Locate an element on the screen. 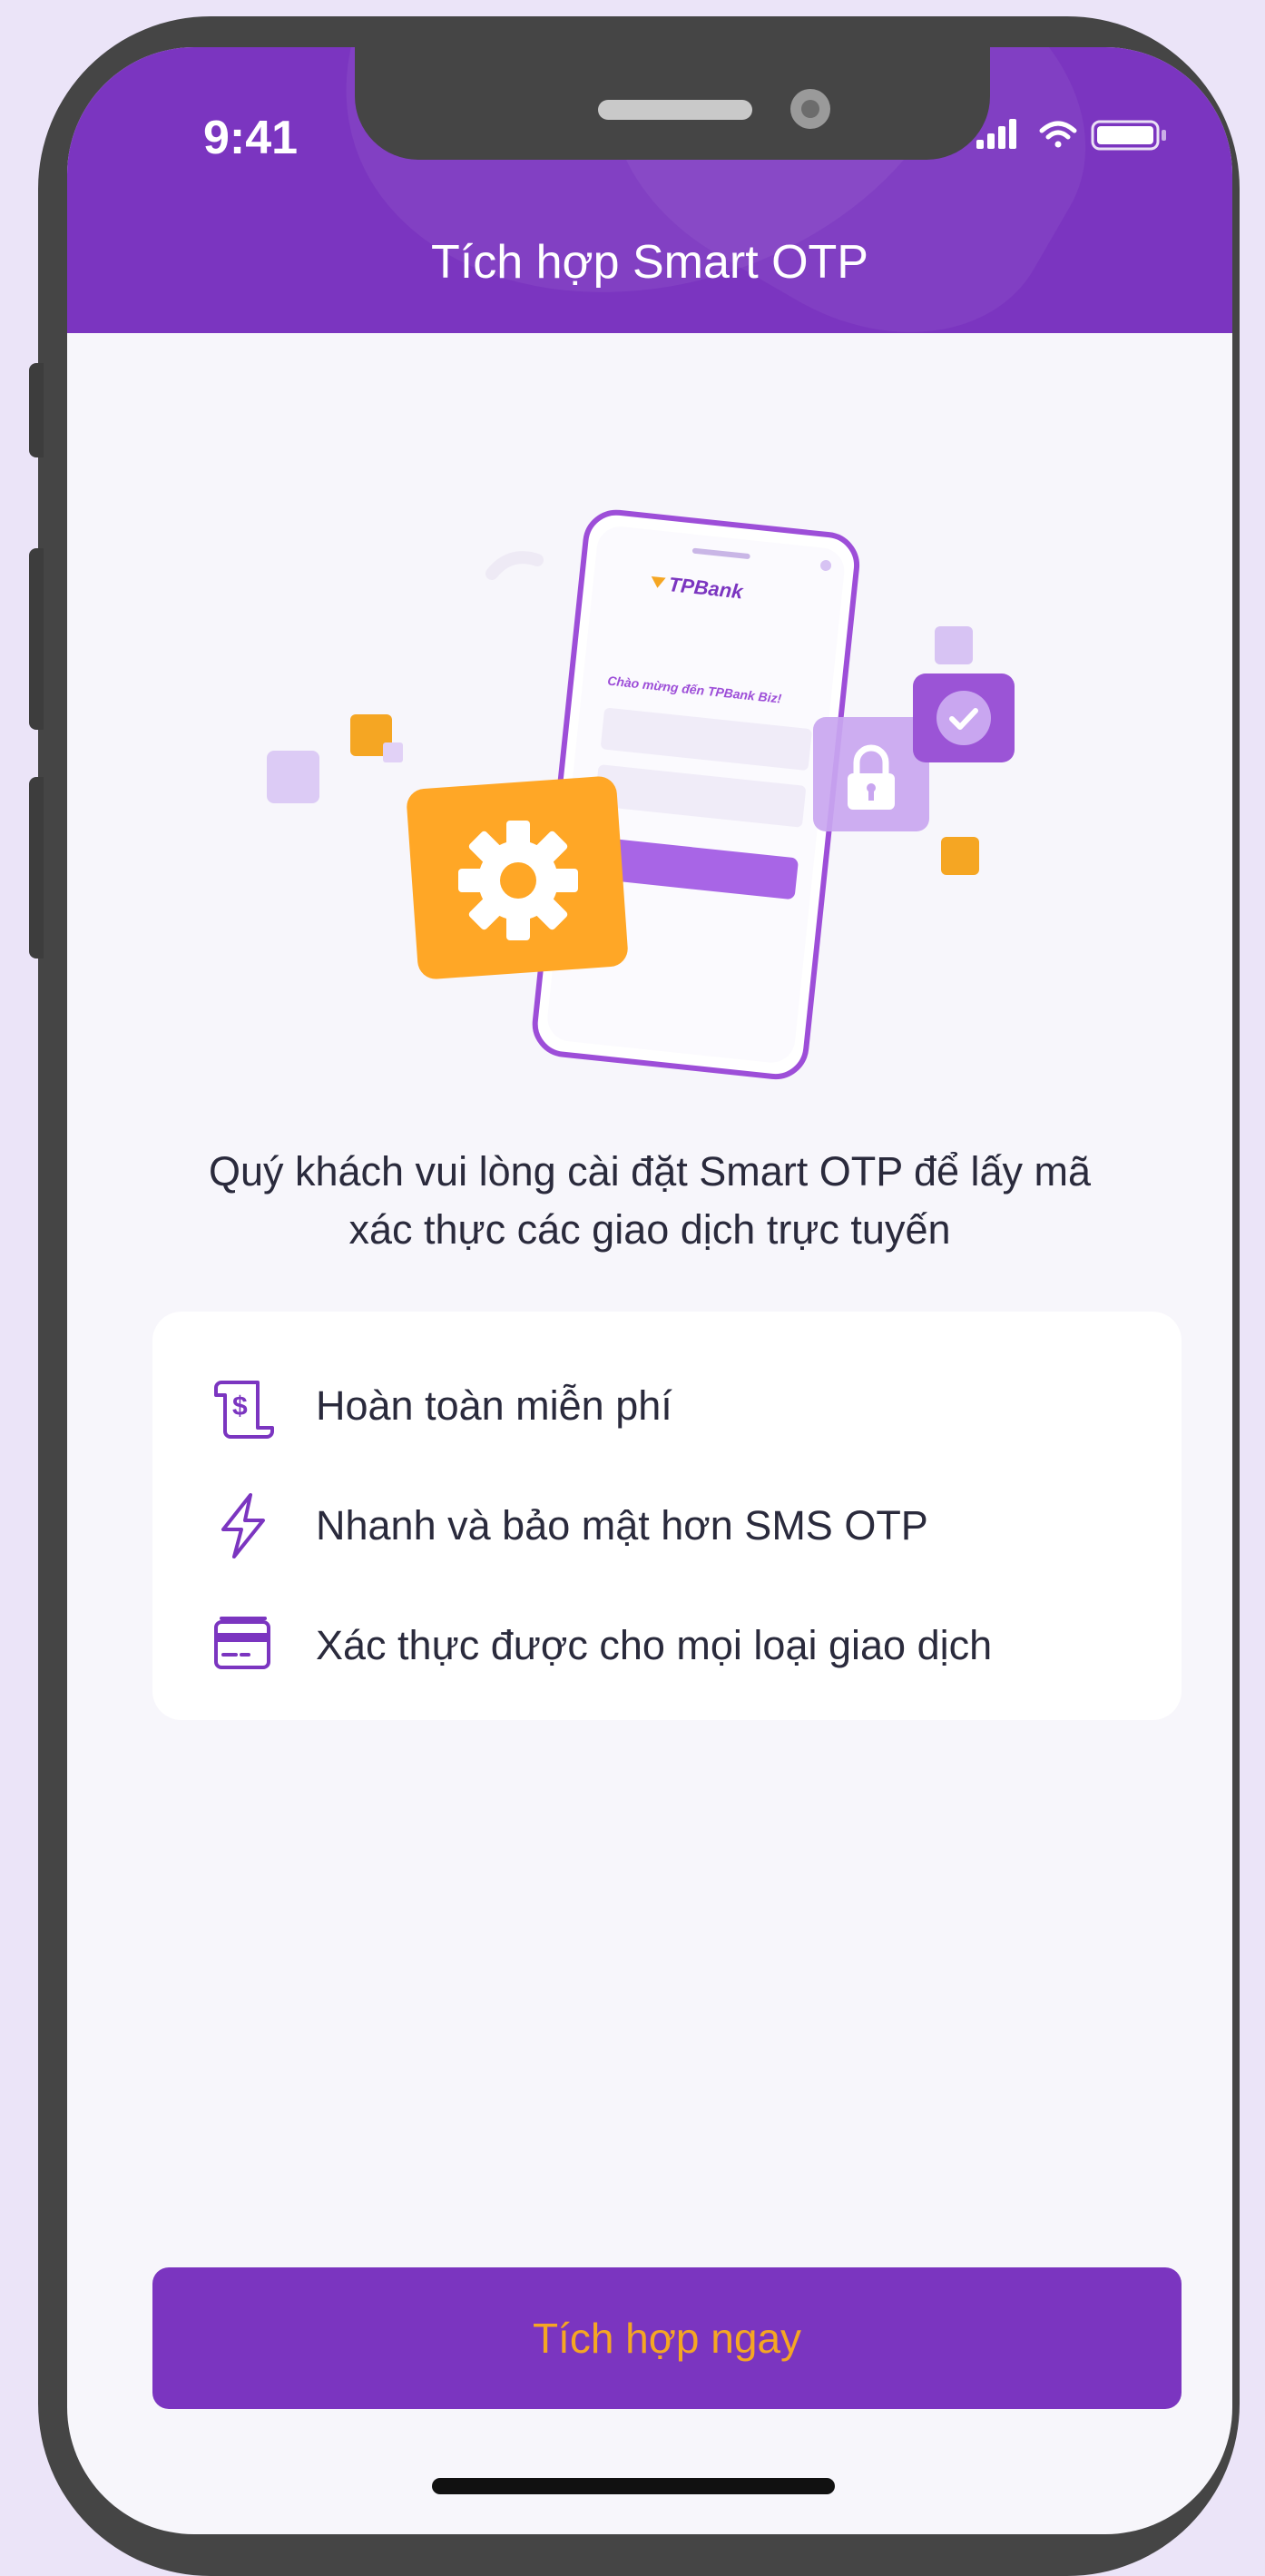 The image size is (1265, 2576). lock-icon is located at coordinates (871, 774).